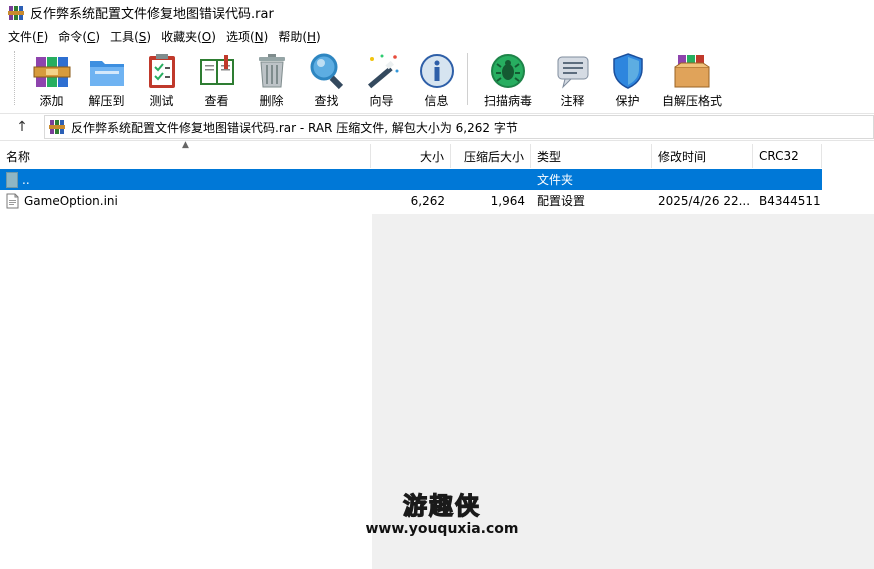 The width and height of the screenshot is (874, 569). Describe the element at coordinates (71, 200) in the screenshot. I see `file-name: GameOption.ini` at that location.